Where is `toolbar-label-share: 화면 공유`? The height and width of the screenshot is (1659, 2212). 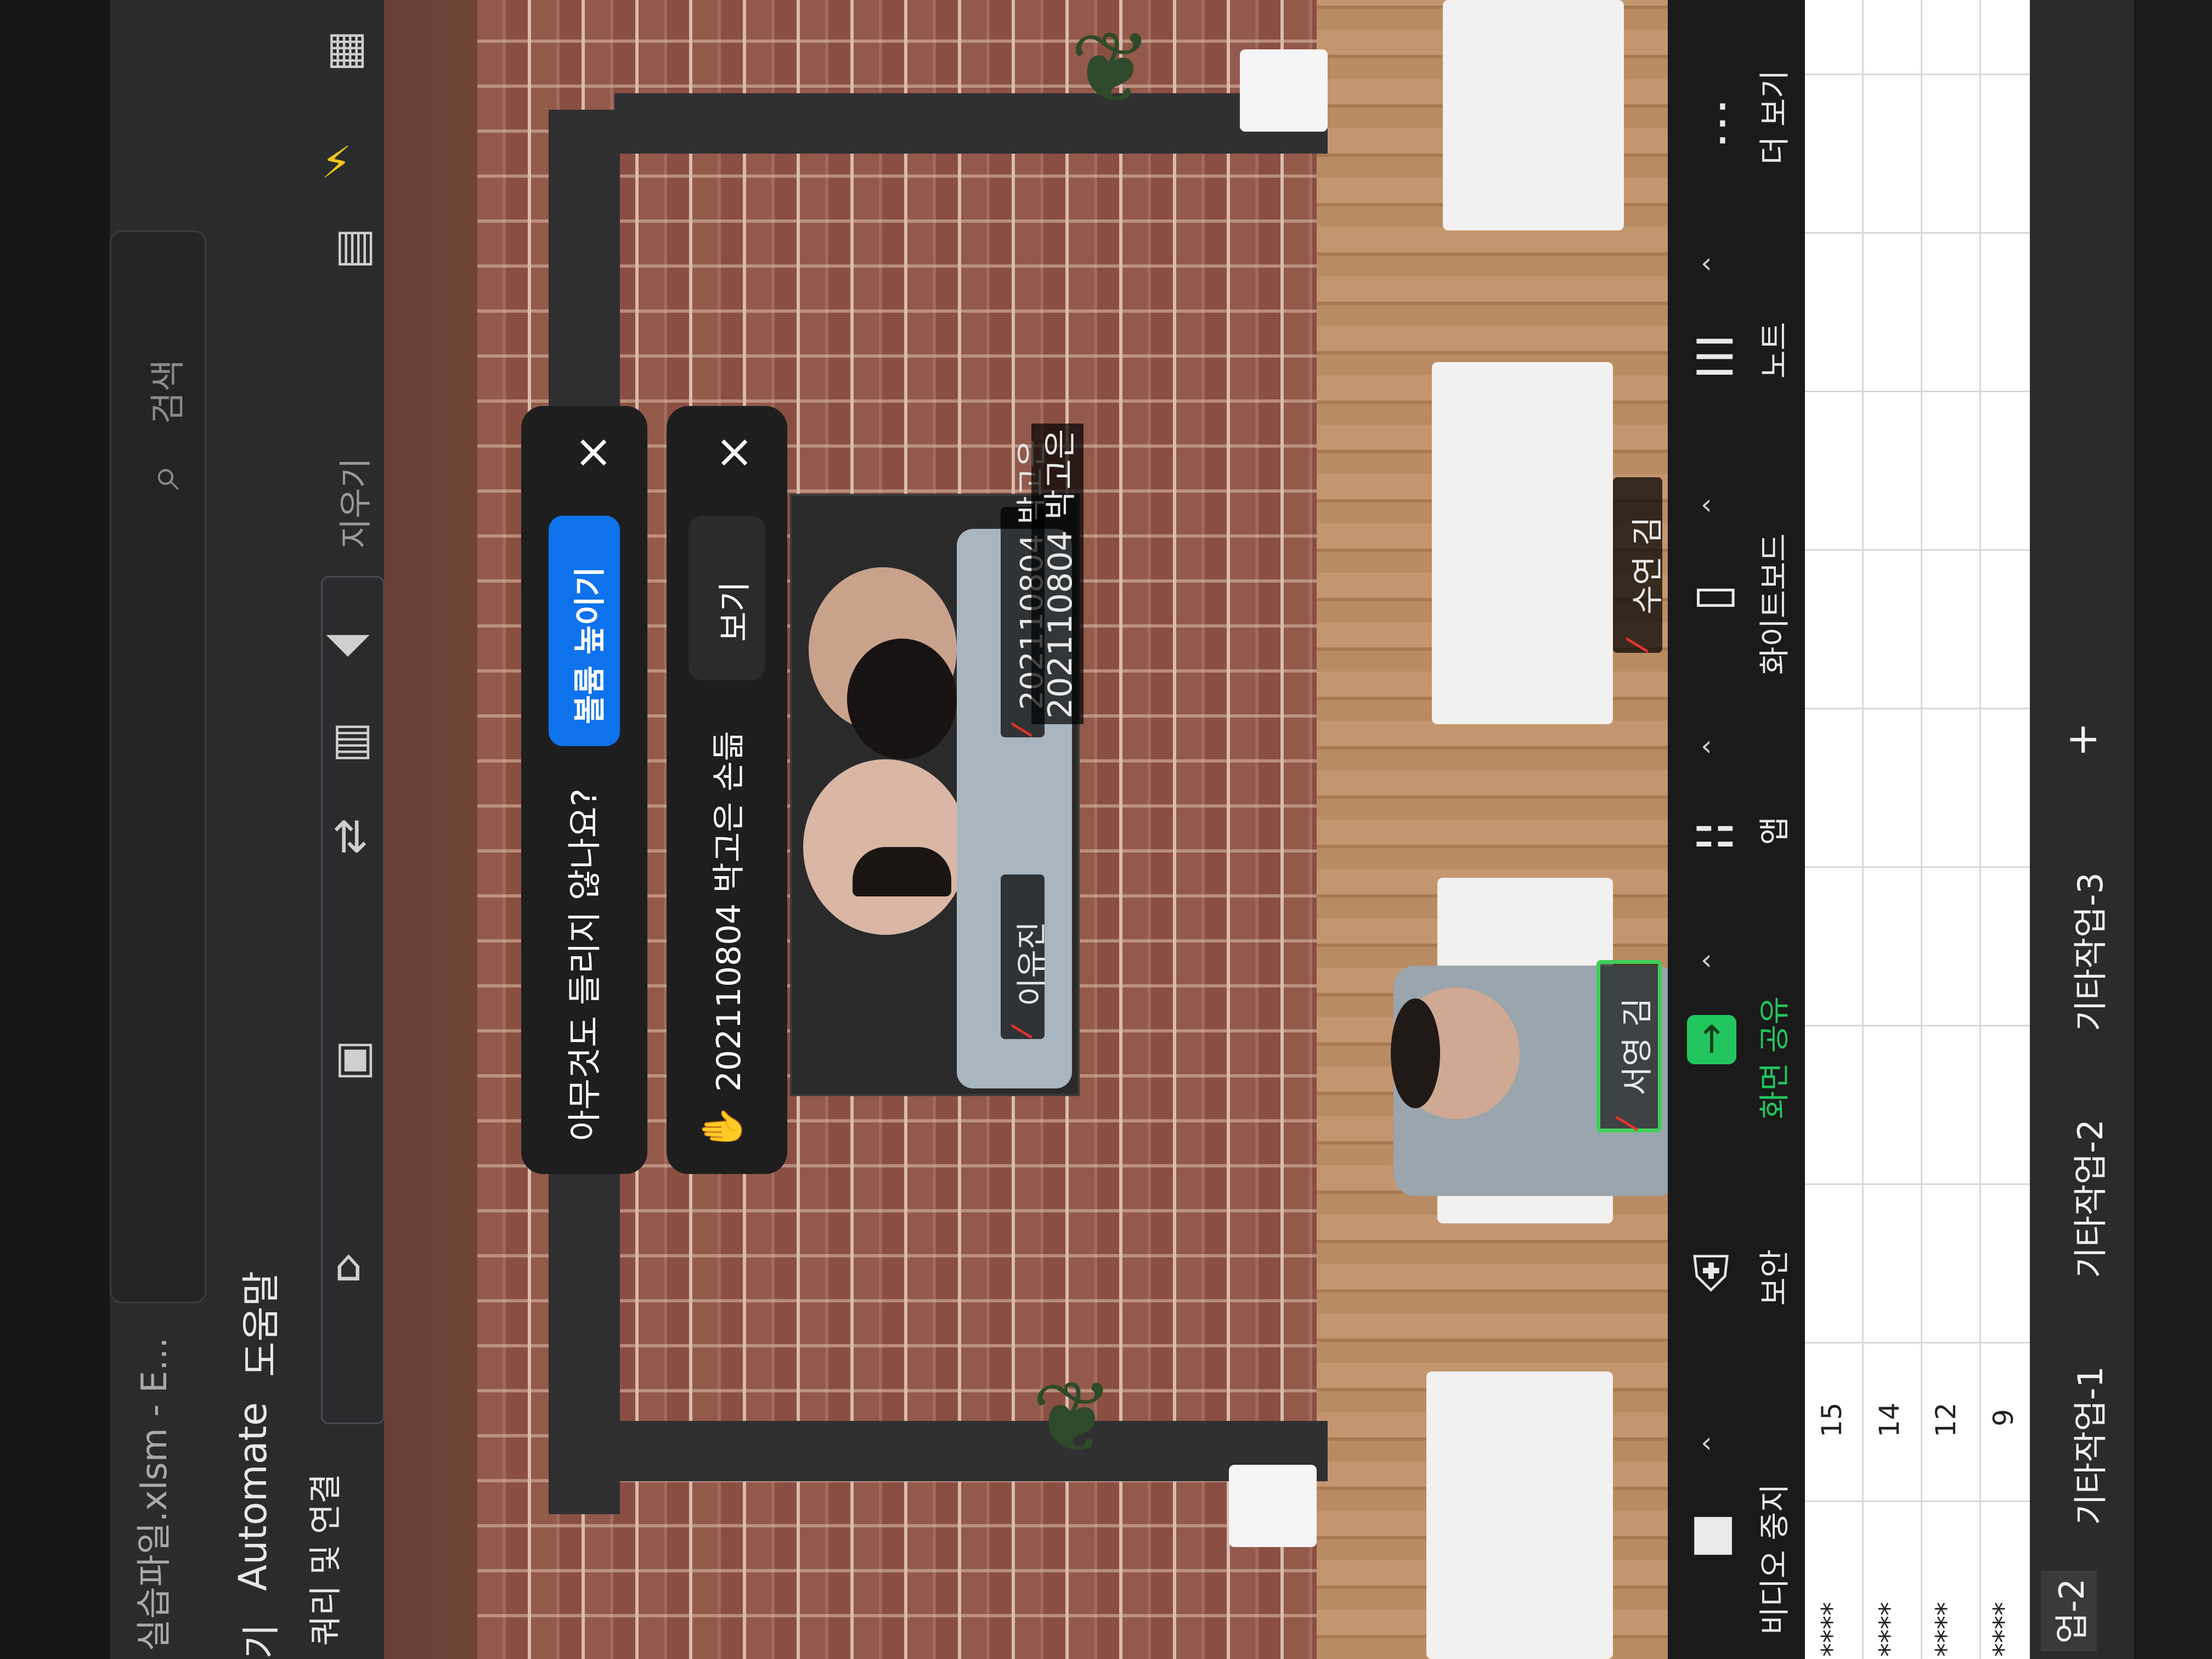
toolbar-label-share: 화면 공유 is located at coordinates (1772, 1057).